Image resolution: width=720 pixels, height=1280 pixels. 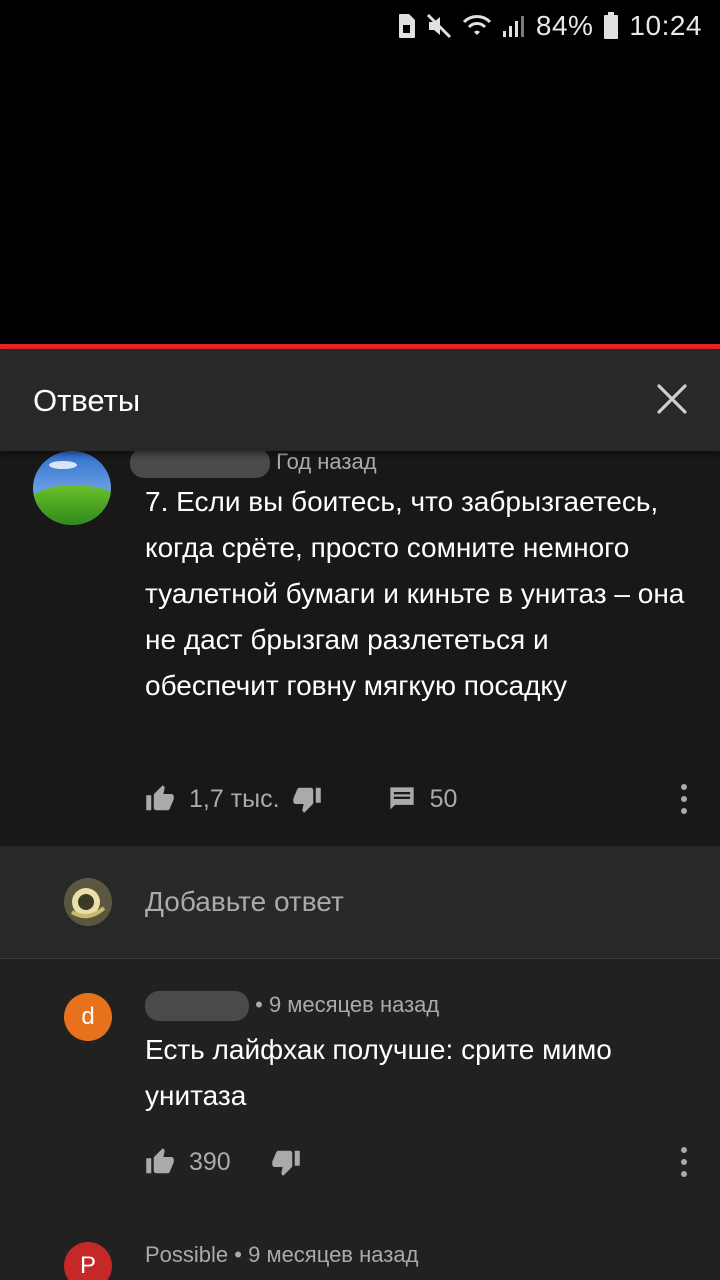 I want to click on replies-panel-header: Ответы, so click(x=360, y=400).